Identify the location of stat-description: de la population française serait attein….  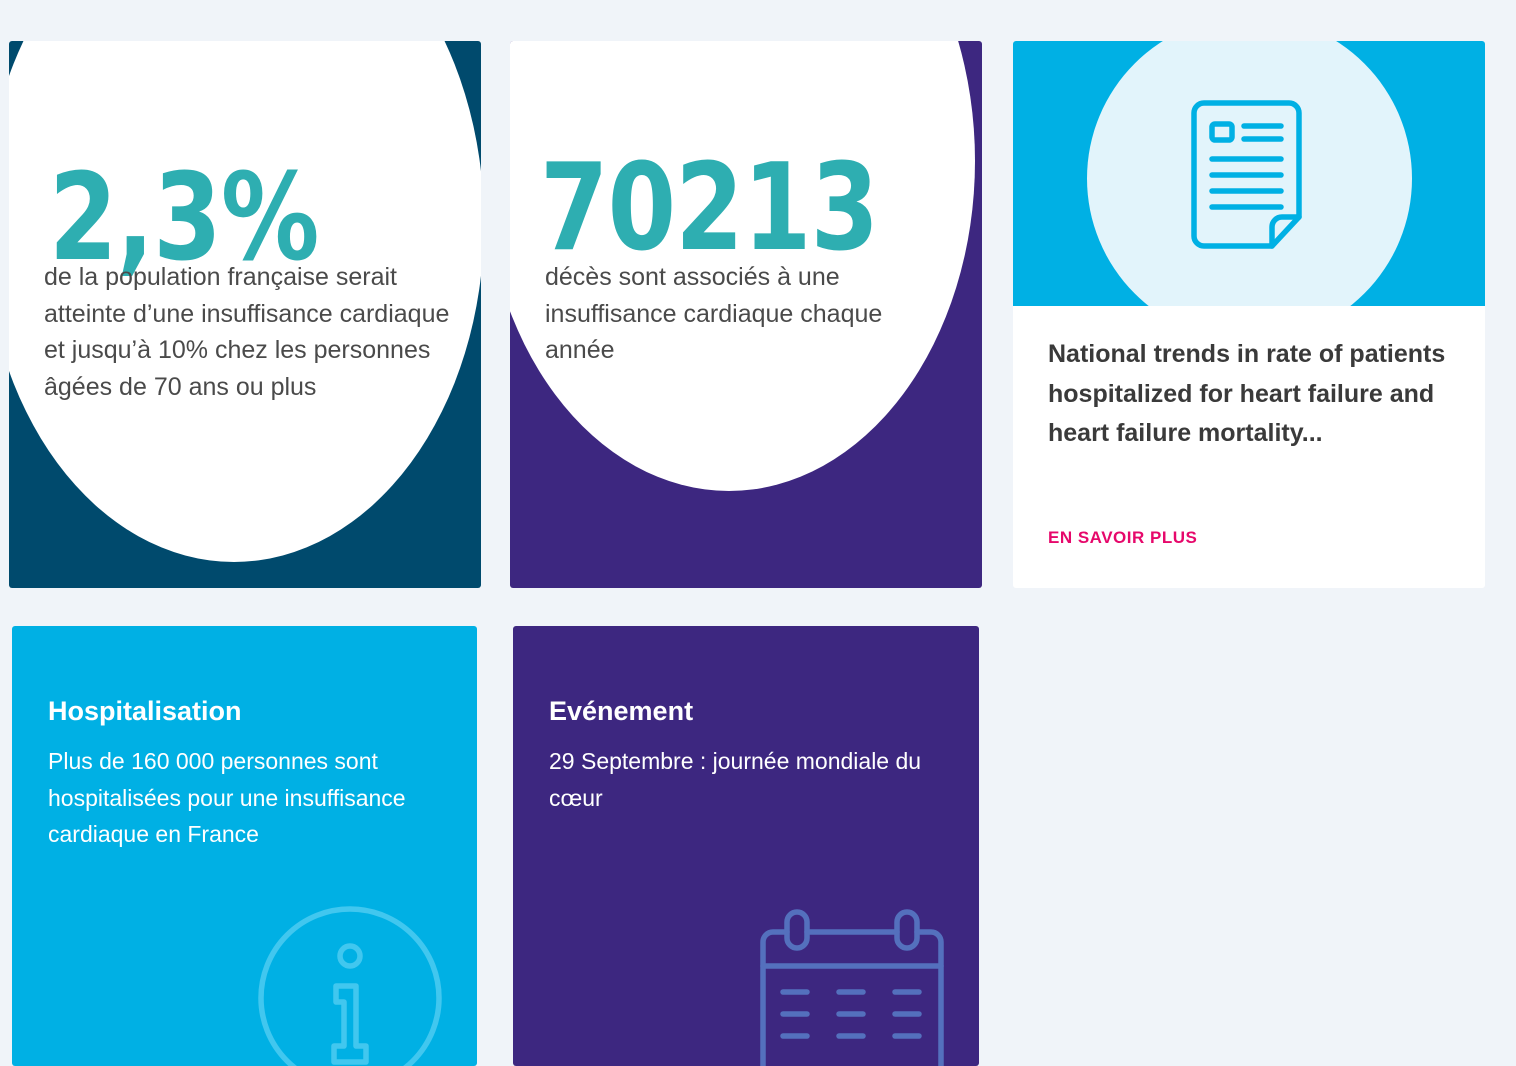
(247, 332).